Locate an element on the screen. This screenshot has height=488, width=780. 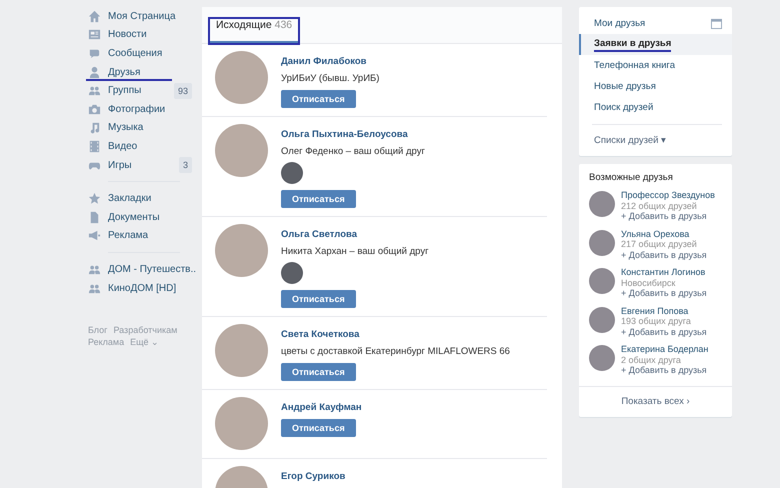
person-name: Егор Суриков is located at coordinates (313, 476).